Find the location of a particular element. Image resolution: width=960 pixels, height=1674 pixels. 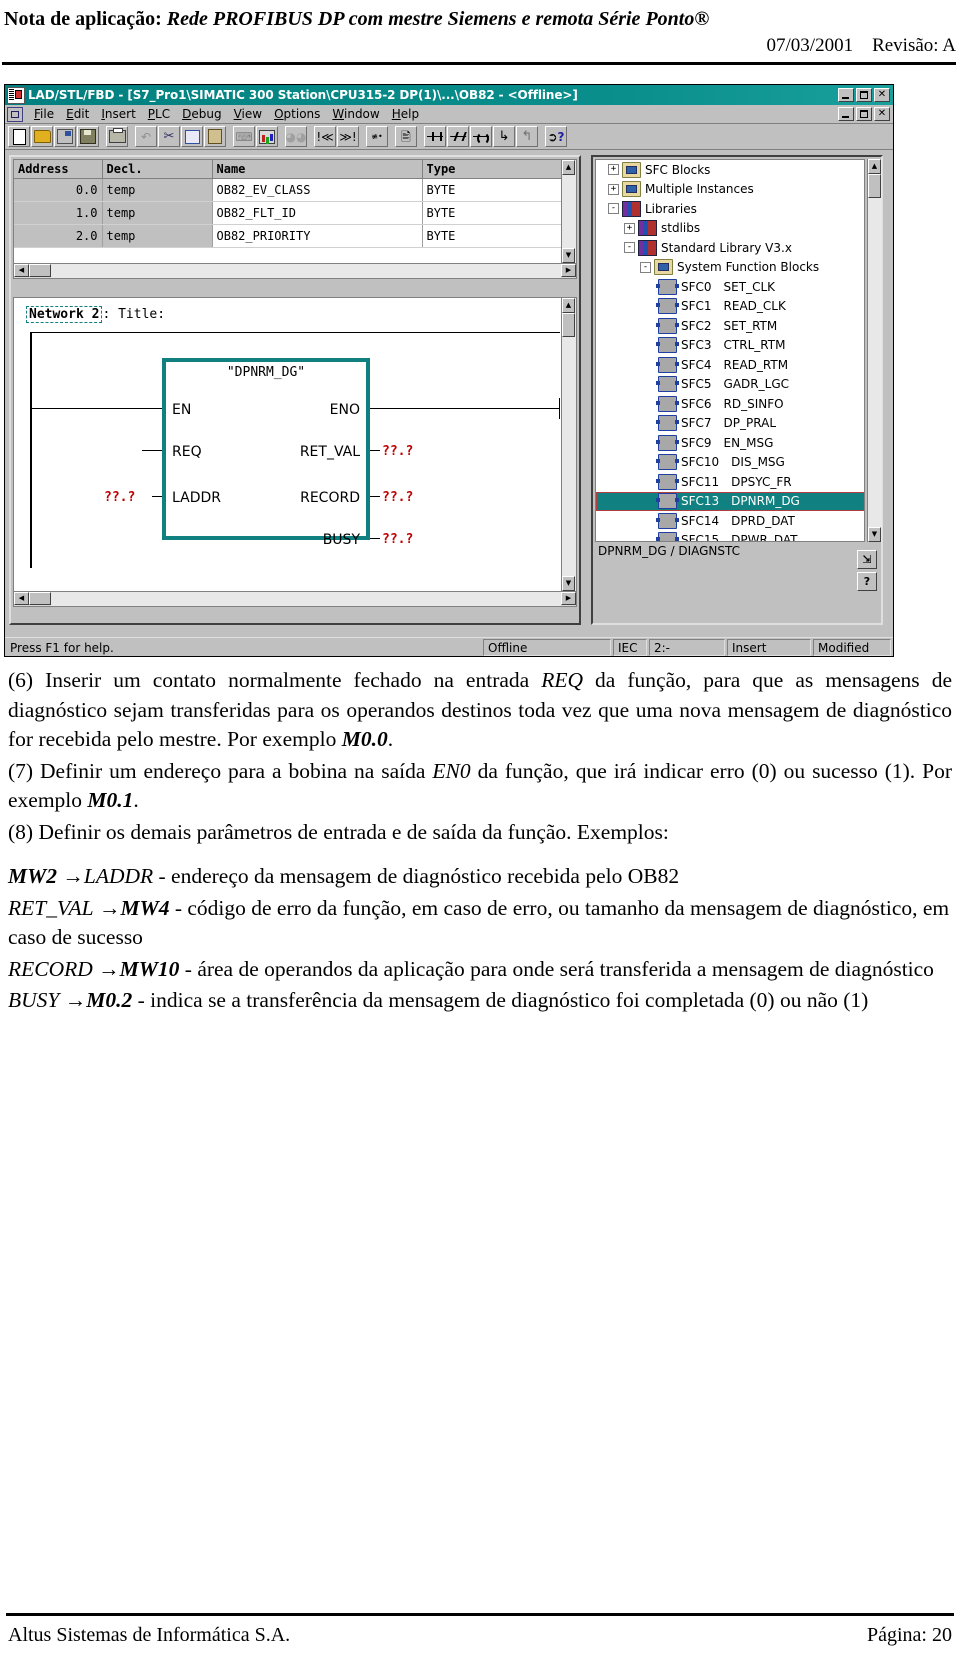

pin-en: EN is located at coordinates (181, 410).